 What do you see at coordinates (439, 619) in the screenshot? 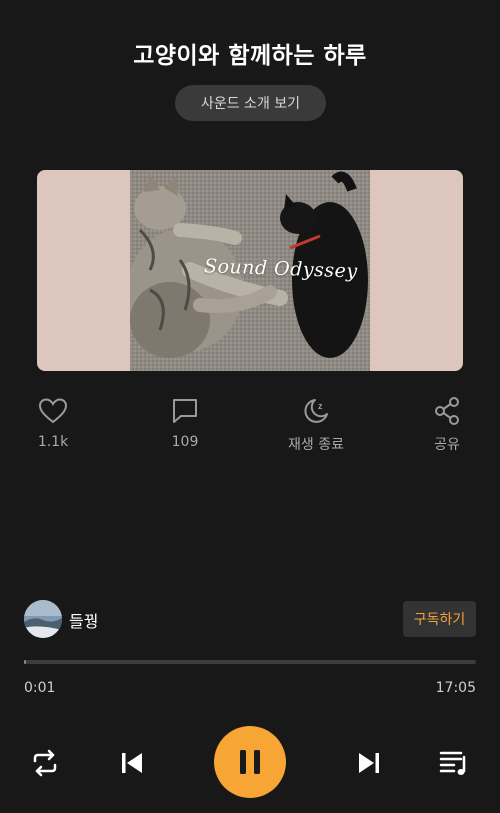
I see `subscribe-button: 구독하기` at bounding box center [439, 619].